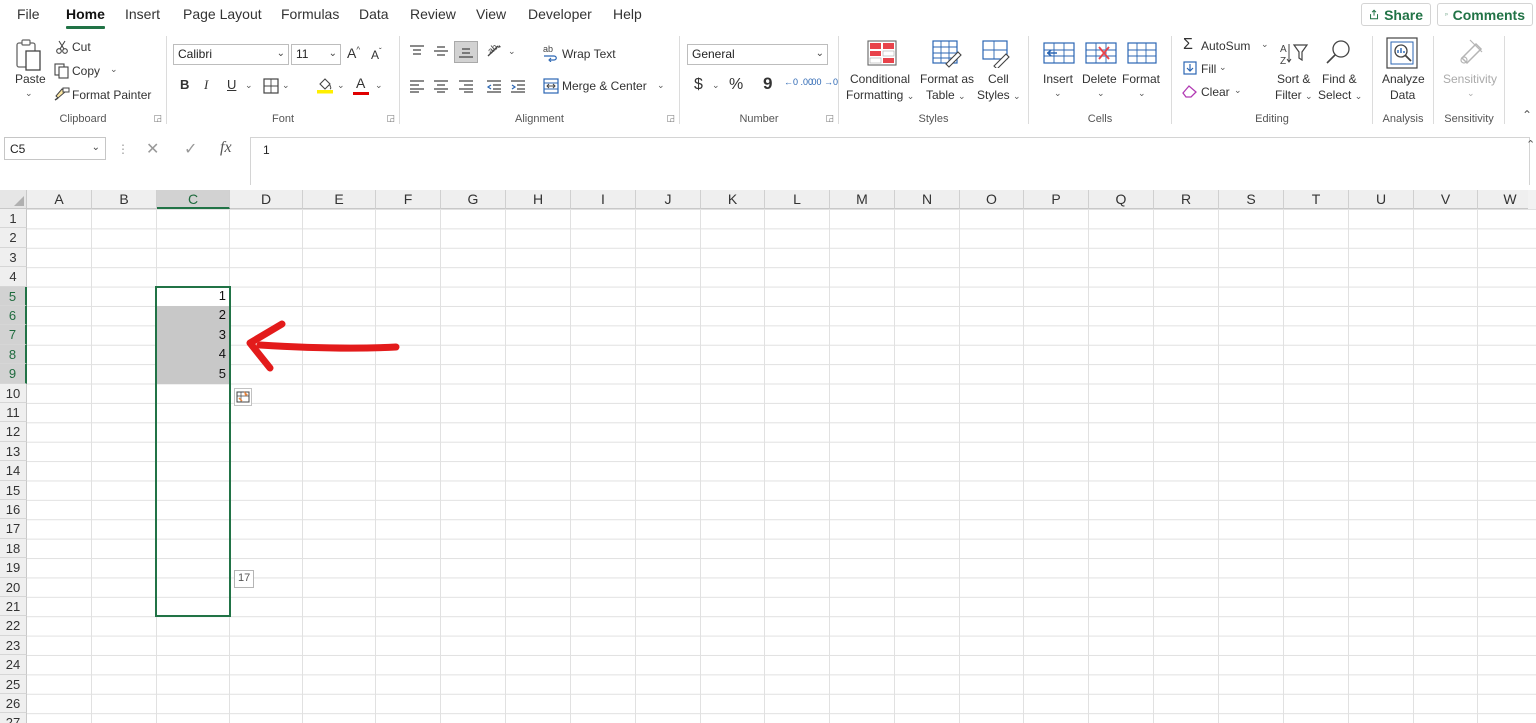 This screenshot has height=723, width=1536. Describe the element at coordinates (1527, 115) in the screenshot. I see `collapse-ribbon-icon: ⌃` at that location.